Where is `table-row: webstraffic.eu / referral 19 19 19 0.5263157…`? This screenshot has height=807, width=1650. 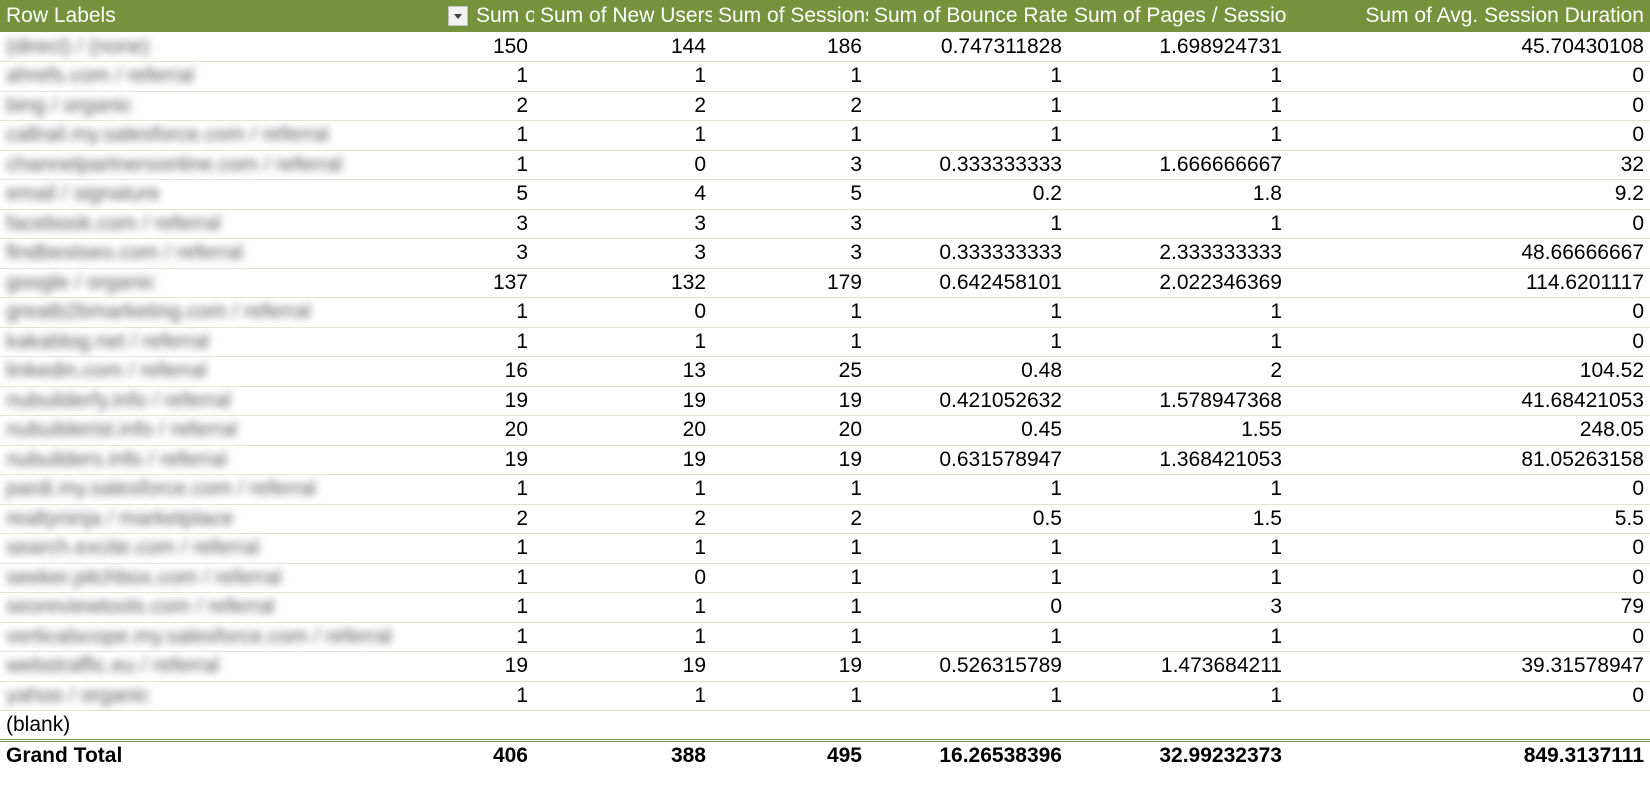
table-row: webstraffic.eu / referral 19 19 19 0.5263157… is located at coordinates (825, 666).